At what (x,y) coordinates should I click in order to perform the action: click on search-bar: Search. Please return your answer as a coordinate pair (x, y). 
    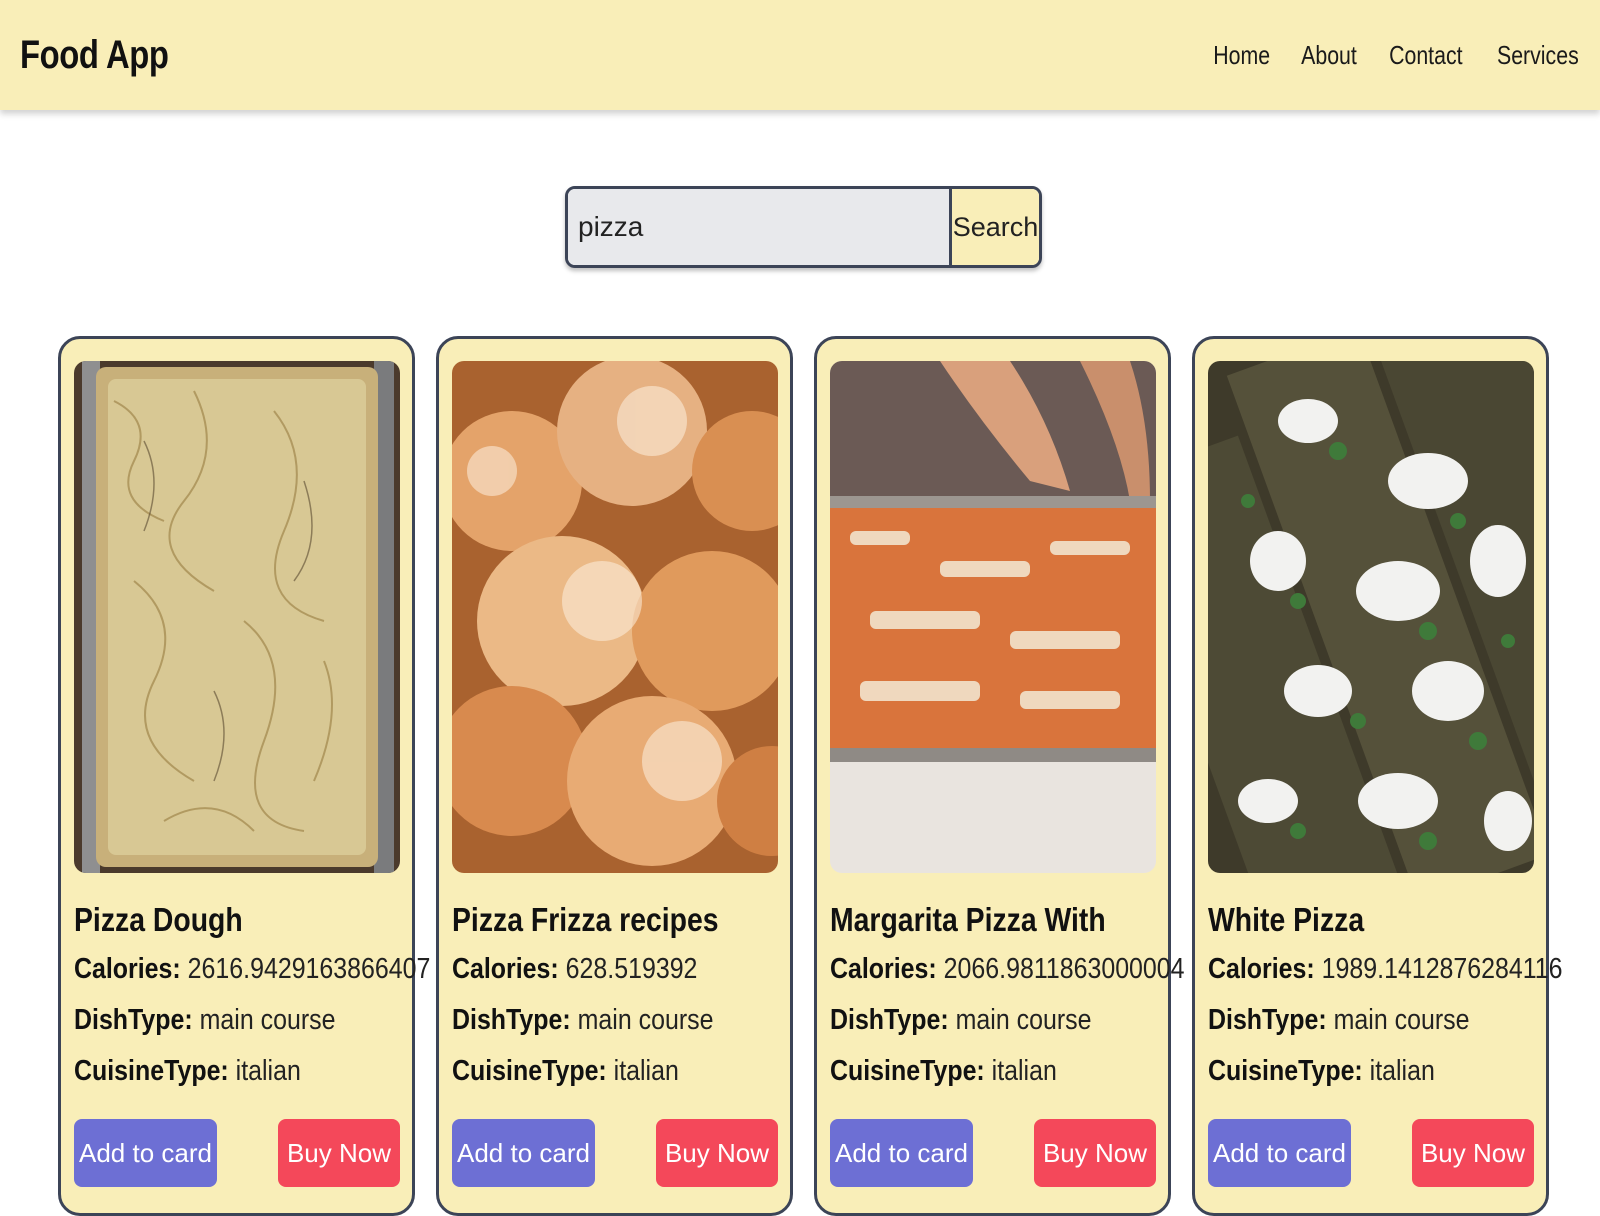
    Looking at the image, I should click on (803, 227).